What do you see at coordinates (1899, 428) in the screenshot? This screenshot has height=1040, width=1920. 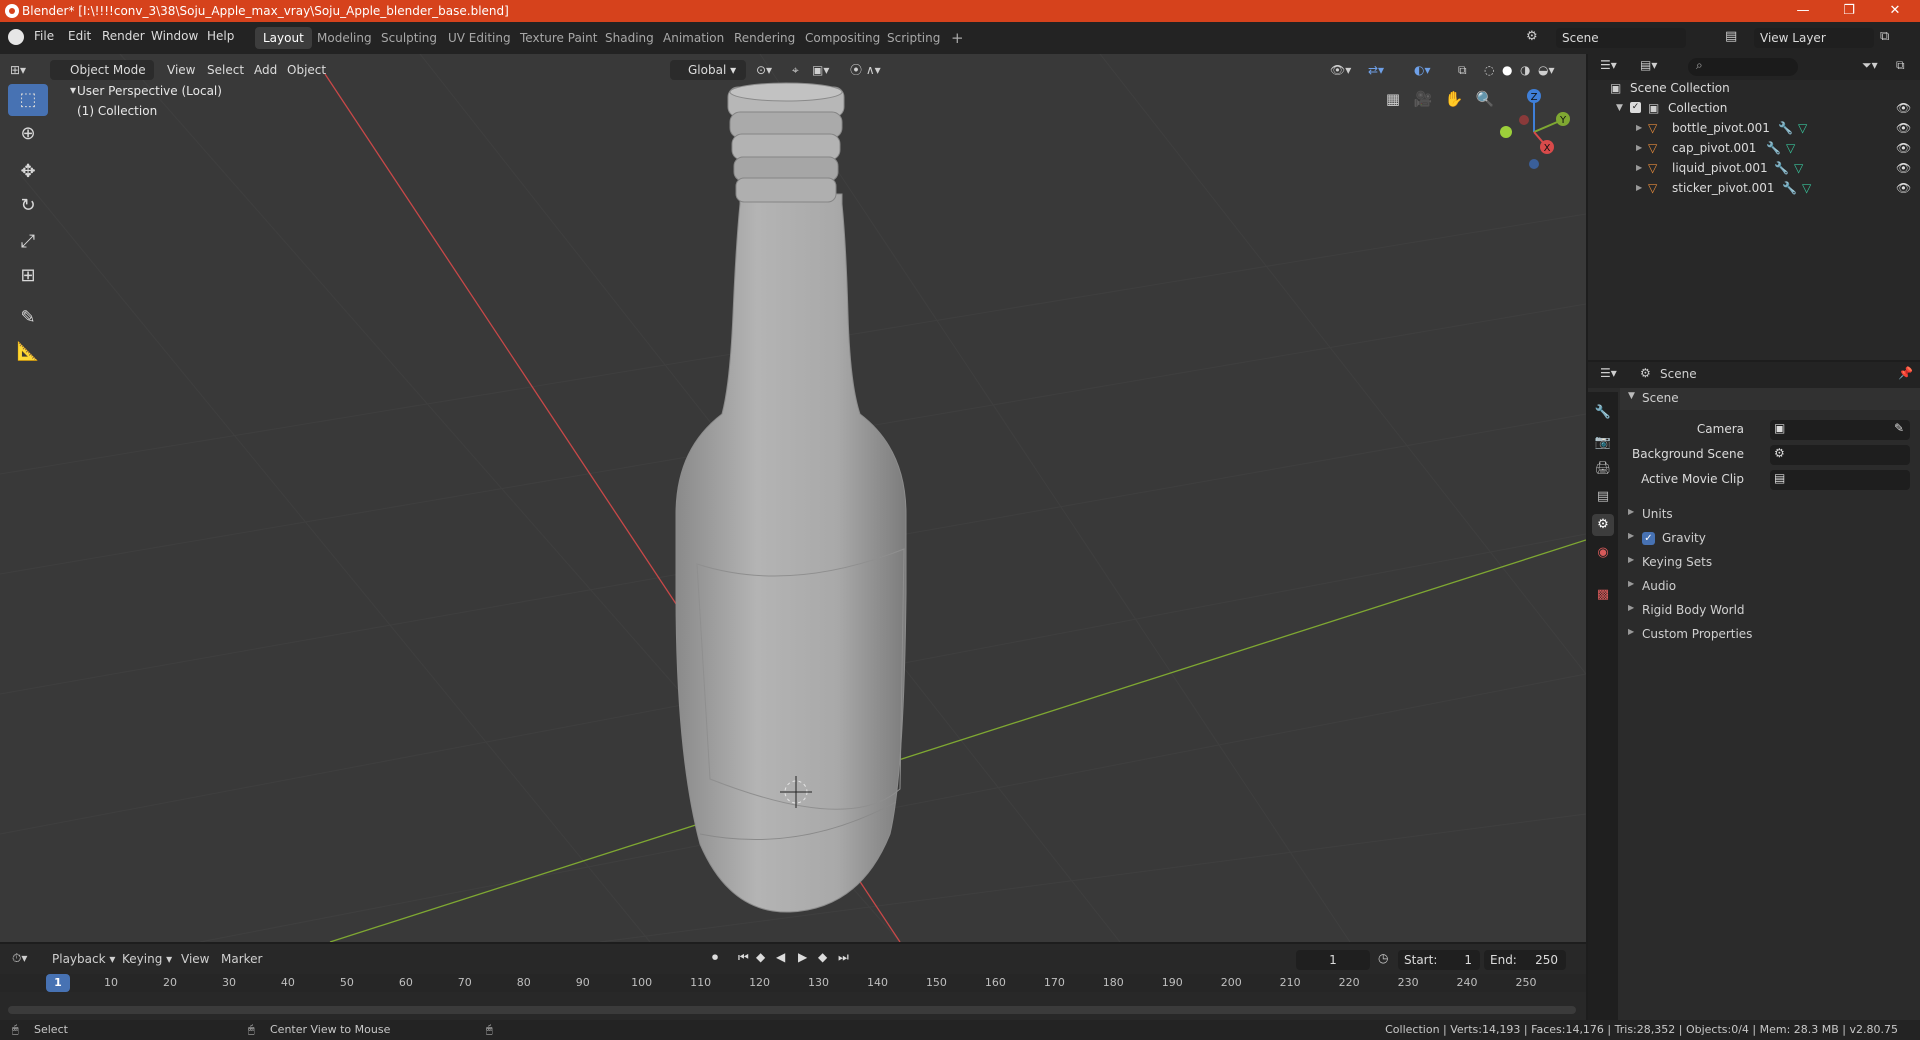 I see `eyedropper-icon: ✎` at bounding box center [1899, 428].